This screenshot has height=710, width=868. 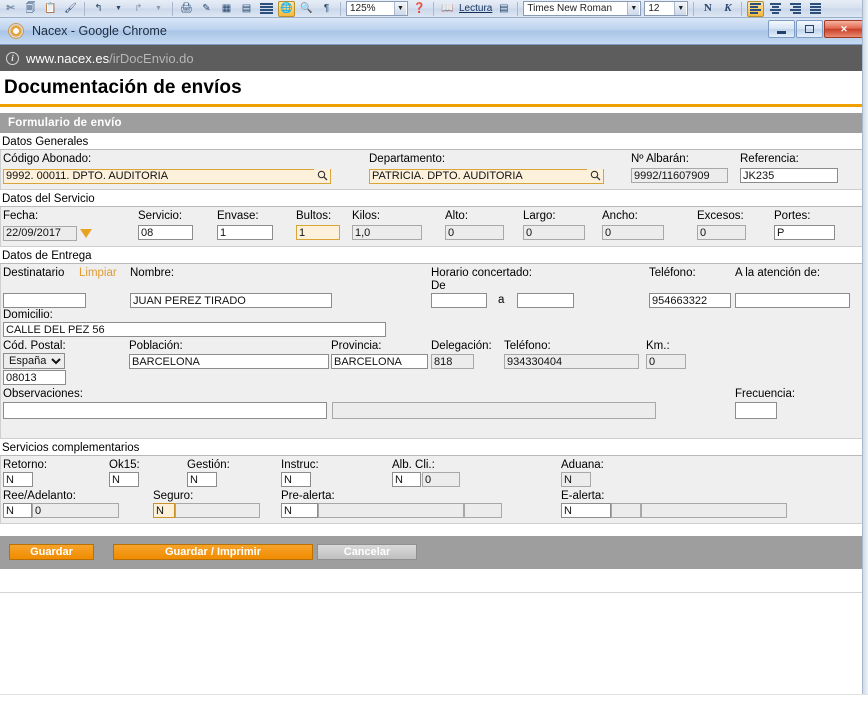 What do you see at coordinates (40, 233) in the screenshot?
I see `fecha-input` at bounding box center [40, 233].